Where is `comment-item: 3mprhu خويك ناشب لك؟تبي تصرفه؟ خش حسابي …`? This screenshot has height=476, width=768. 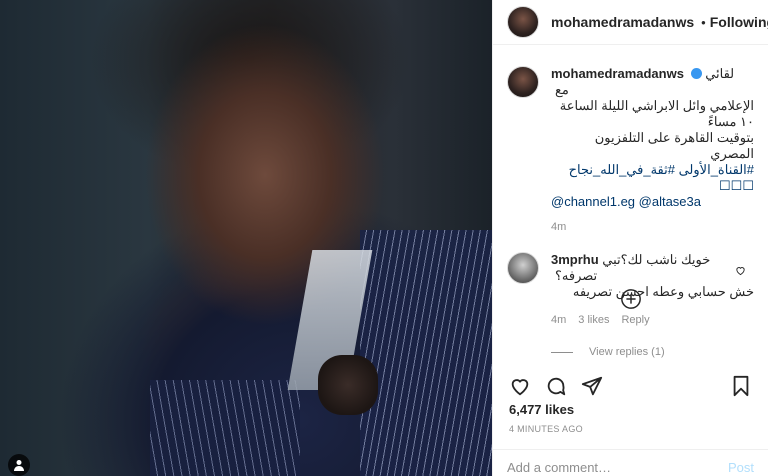 comment-item: 3mprhu خويك ناشب لك؟تبي تصرفه؟ خش حسابي … is located at coordinates (630, 281).